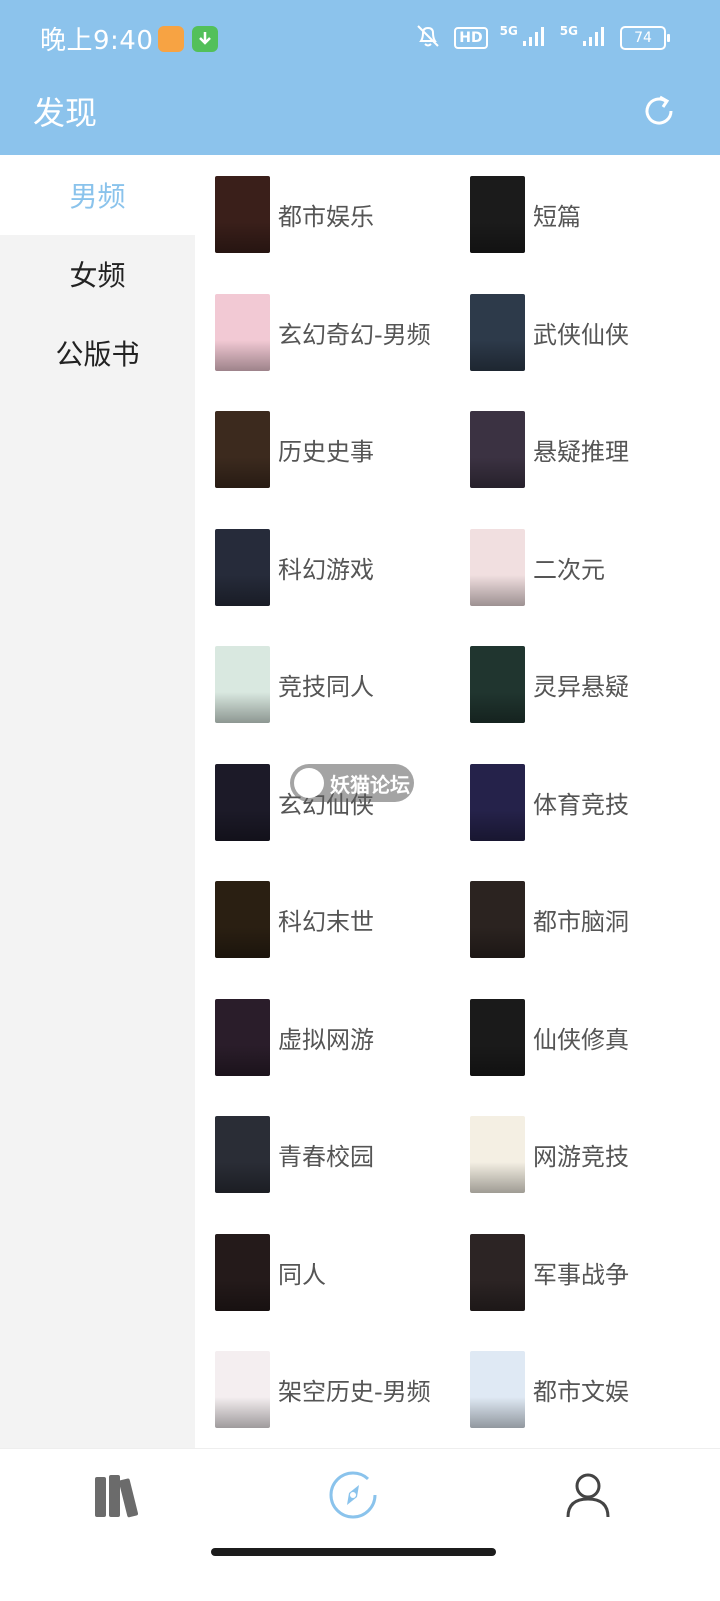 The height and width of the screenshot is (1601, 720). Describe the element at coordinates (581, 1039) in the screenshot. I see `category-label: 仙侠修真` at that location.